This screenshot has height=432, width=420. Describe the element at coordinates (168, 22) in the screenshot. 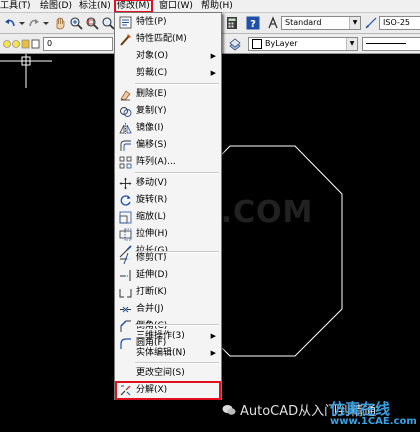

I see `menu-item-properties: 特性(P)` at that location.